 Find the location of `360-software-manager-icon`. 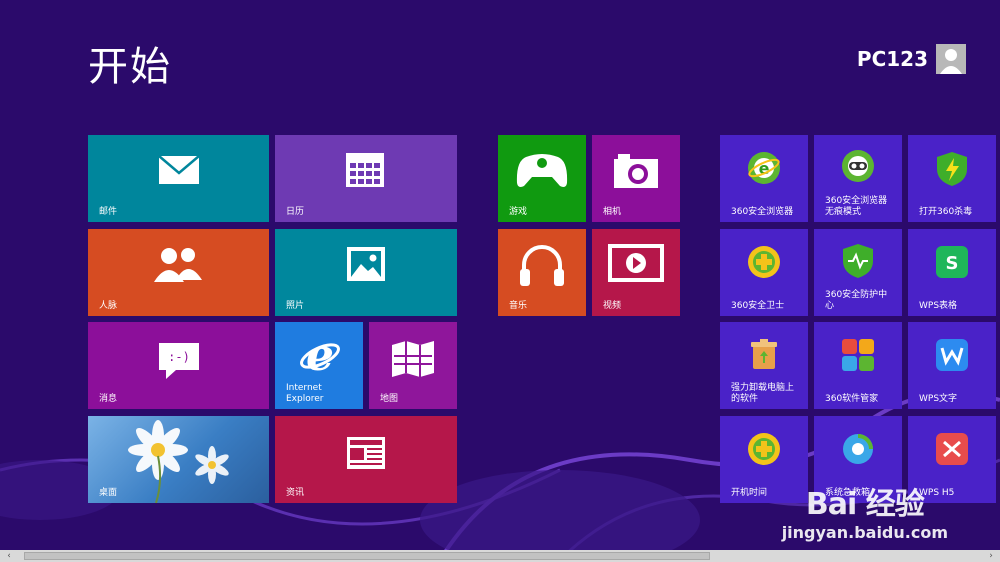

360-software-manager-icon is located at coordinates (858, 355).